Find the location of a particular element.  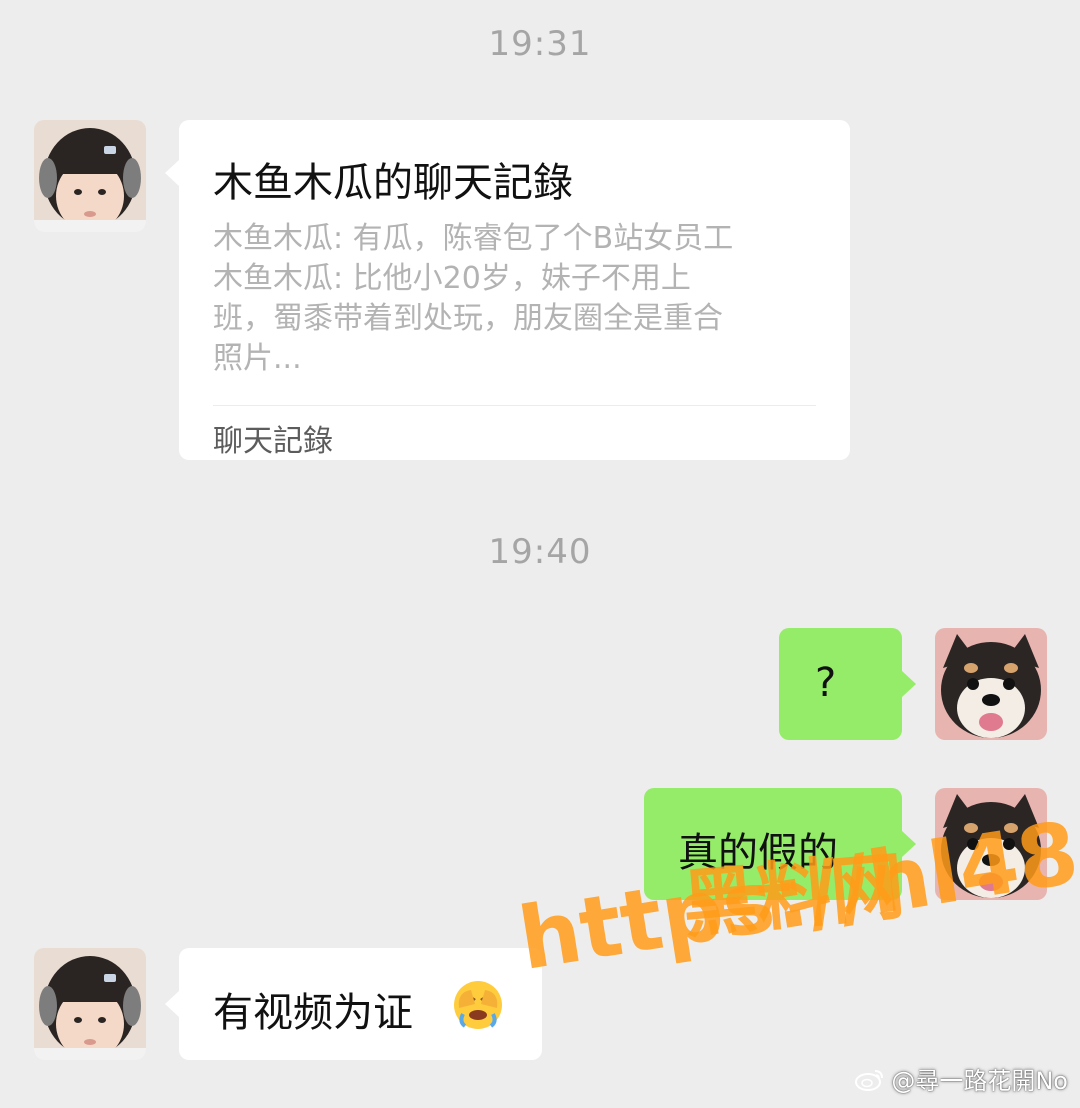

weibo-logo-icon is located at coordinates (869, 1080).